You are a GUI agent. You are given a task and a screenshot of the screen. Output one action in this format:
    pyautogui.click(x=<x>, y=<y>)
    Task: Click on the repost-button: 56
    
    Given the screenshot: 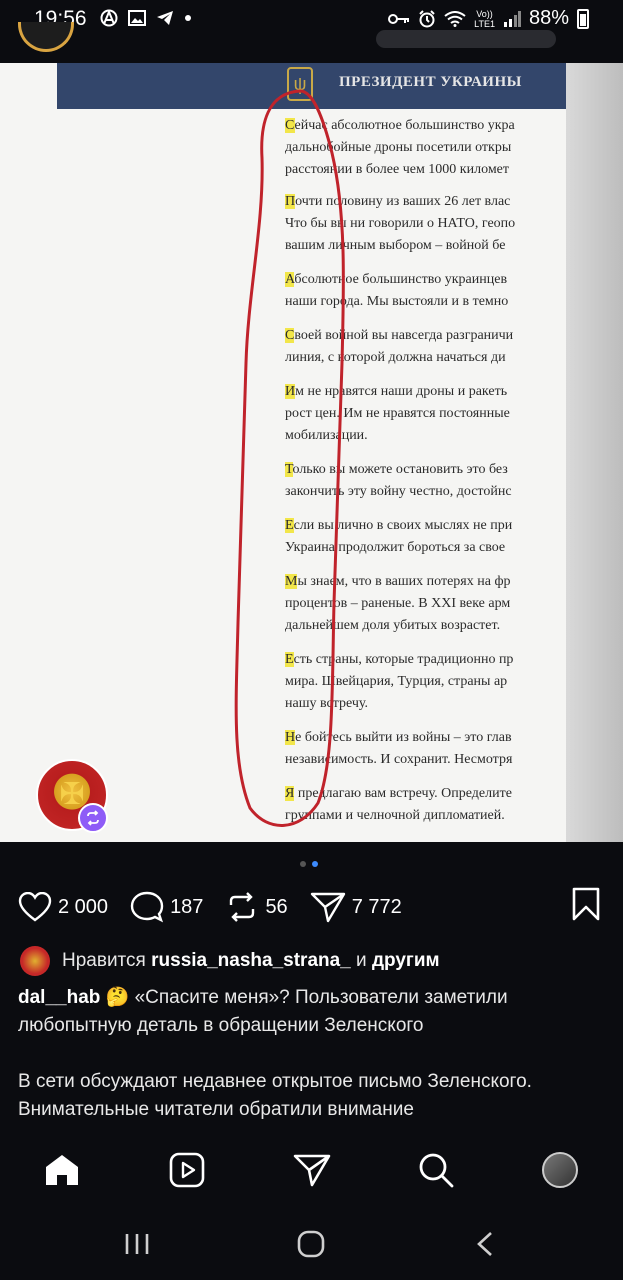 What is the action you would take?
    pyautogui.click(x=256, y=907)
    